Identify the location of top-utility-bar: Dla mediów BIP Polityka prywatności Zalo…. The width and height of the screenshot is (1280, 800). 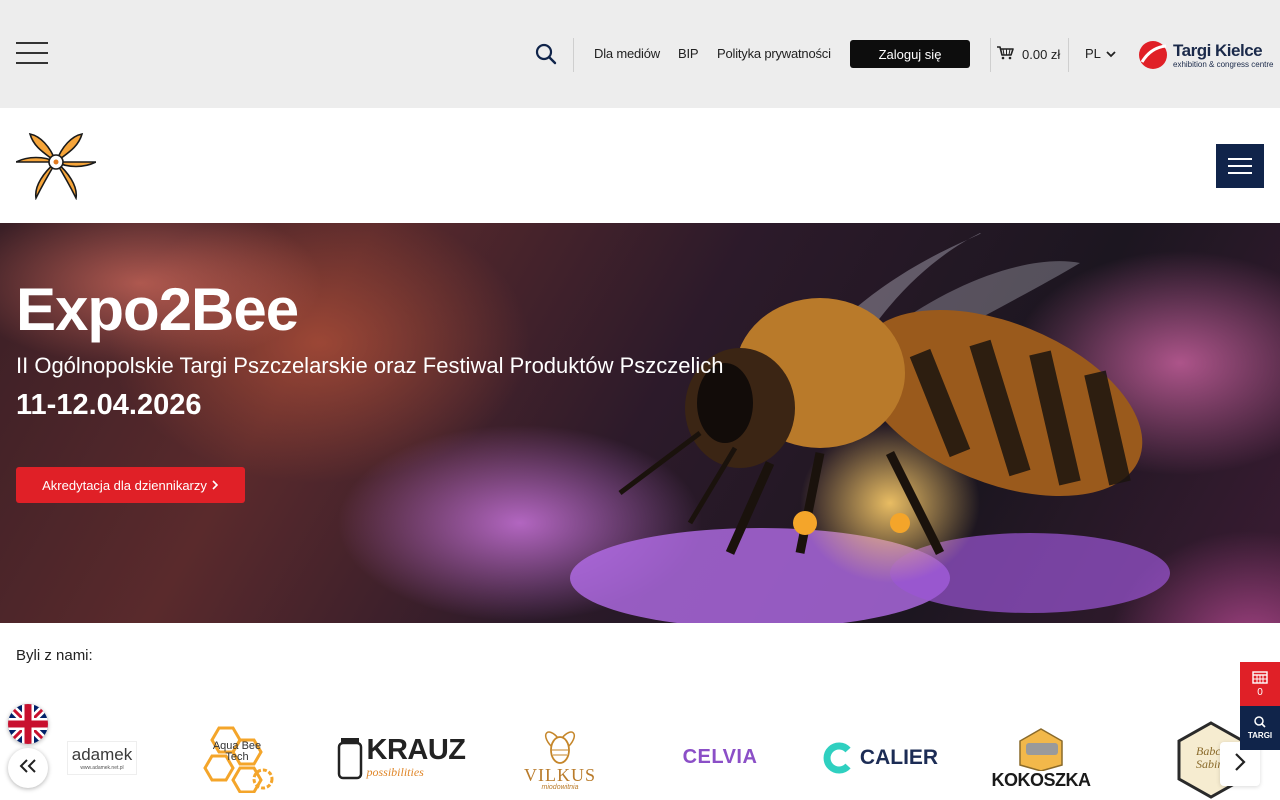
(640, 54).